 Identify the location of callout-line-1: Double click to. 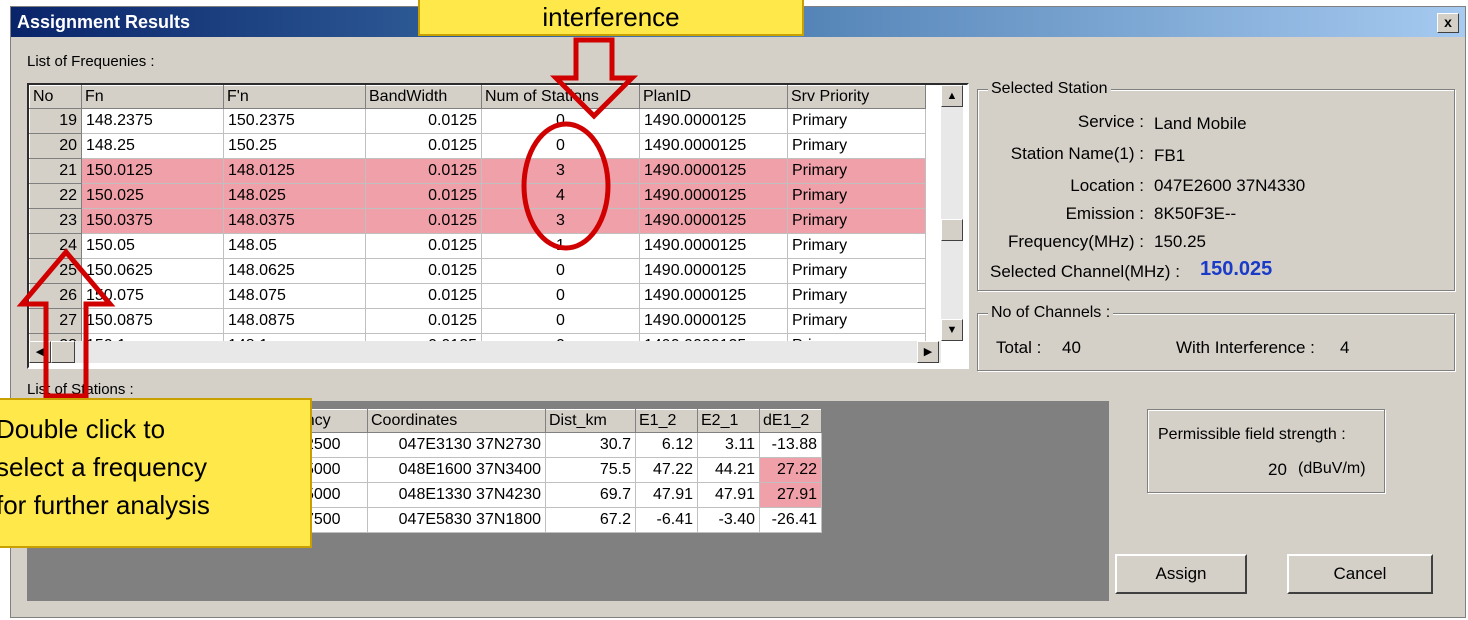
(83, 429).